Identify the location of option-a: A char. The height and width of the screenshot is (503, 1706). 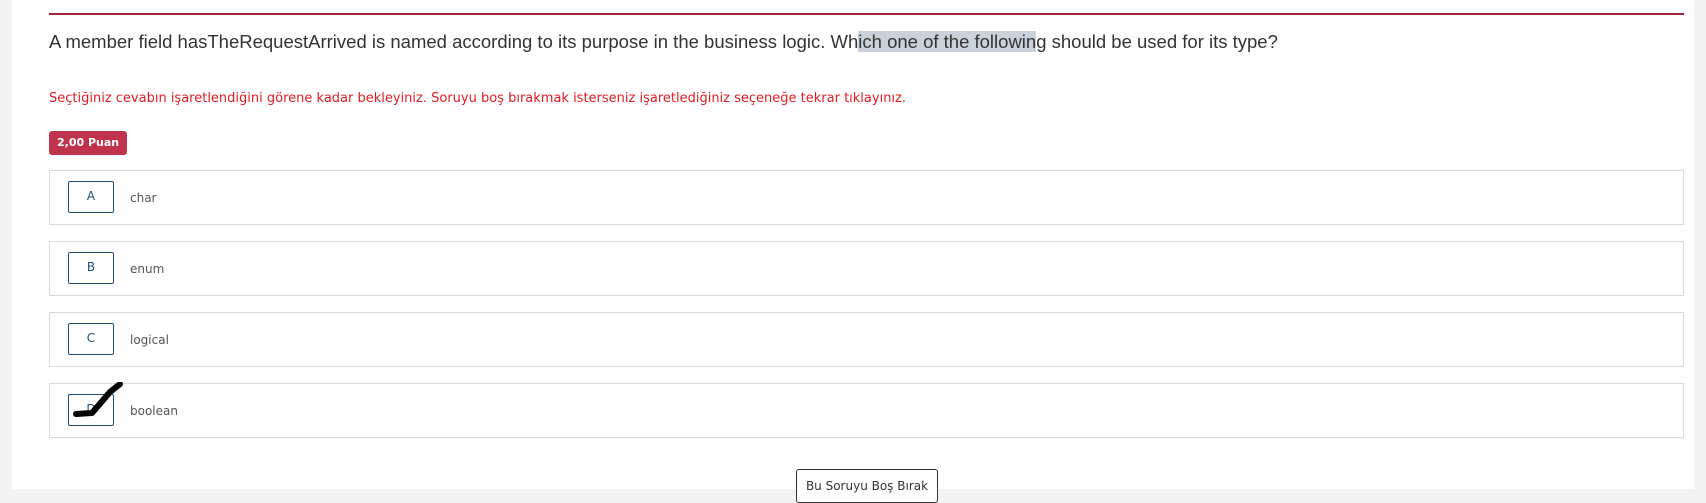
(866, 197).